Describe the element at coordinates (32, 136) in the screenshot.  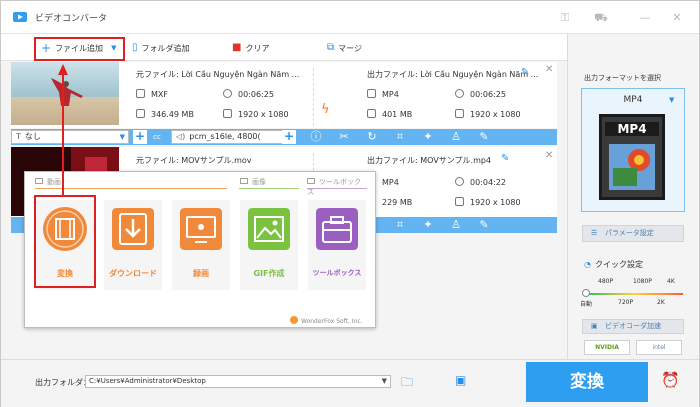
I see `subtitle-value: なし` at that location.